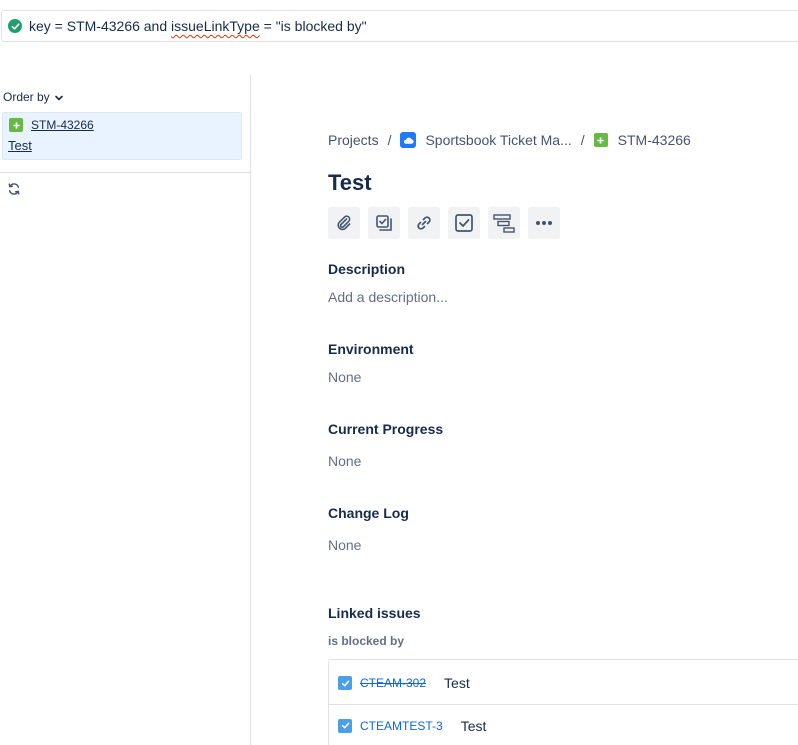 This screenshot has height=745, width=798. I want to click on roadmap-icon, so click(504, 223).